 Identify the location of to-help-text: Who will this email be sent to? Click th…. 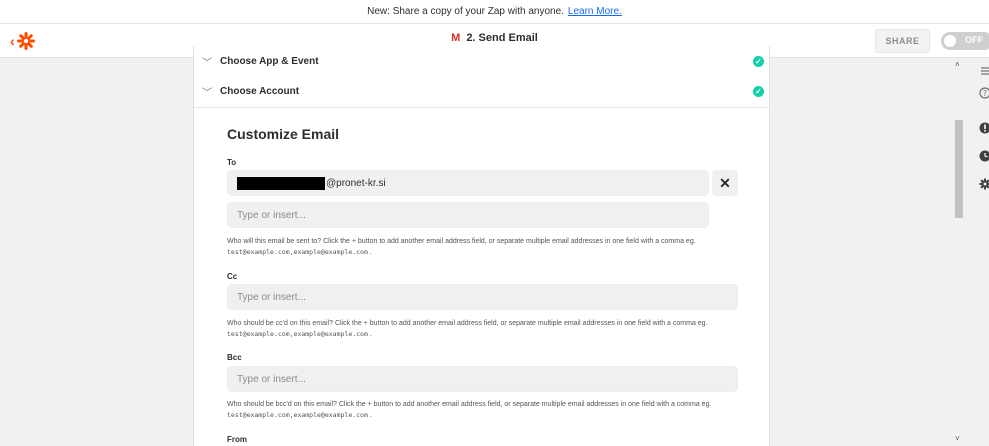
(461, 247).